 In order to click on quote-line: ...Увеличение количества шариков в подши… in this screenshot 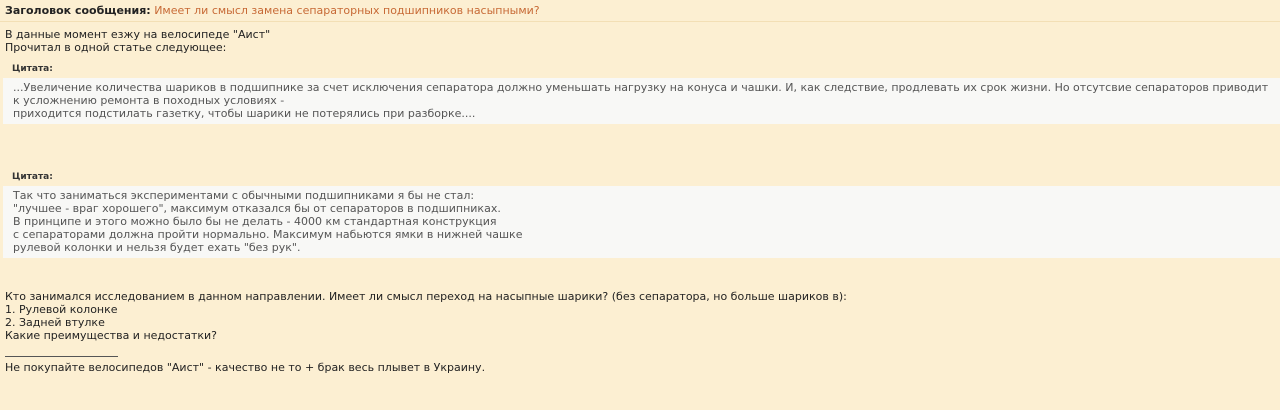, I will do `click(641, 94)`.